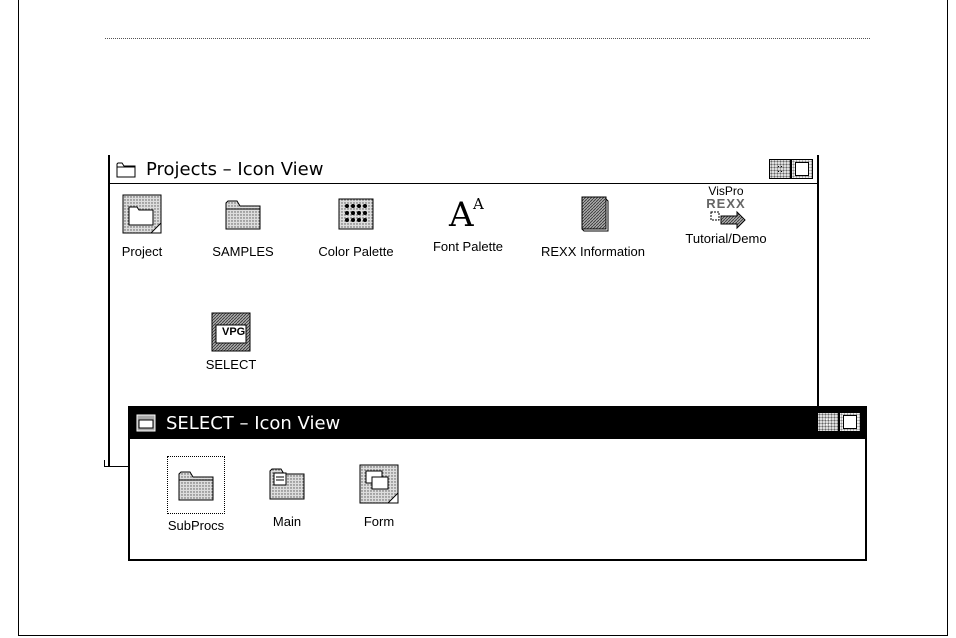 This screenshot has height=638, width=956. I want to click on icon-label: SELECT, so click(231, 364).